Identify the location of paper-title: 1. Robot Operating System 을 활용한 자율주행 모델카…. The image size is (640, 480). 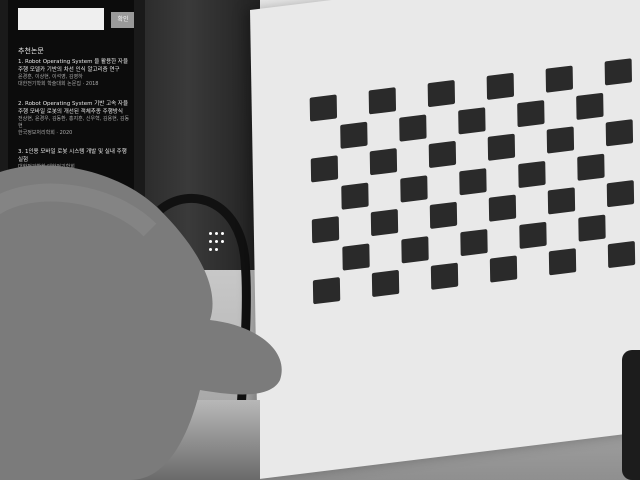
(73, 66).